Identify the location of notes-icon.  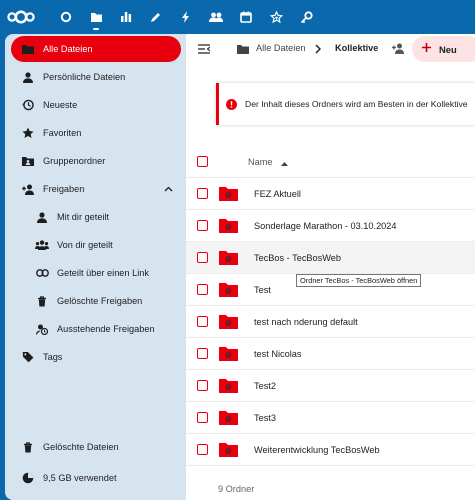
(156, 17).